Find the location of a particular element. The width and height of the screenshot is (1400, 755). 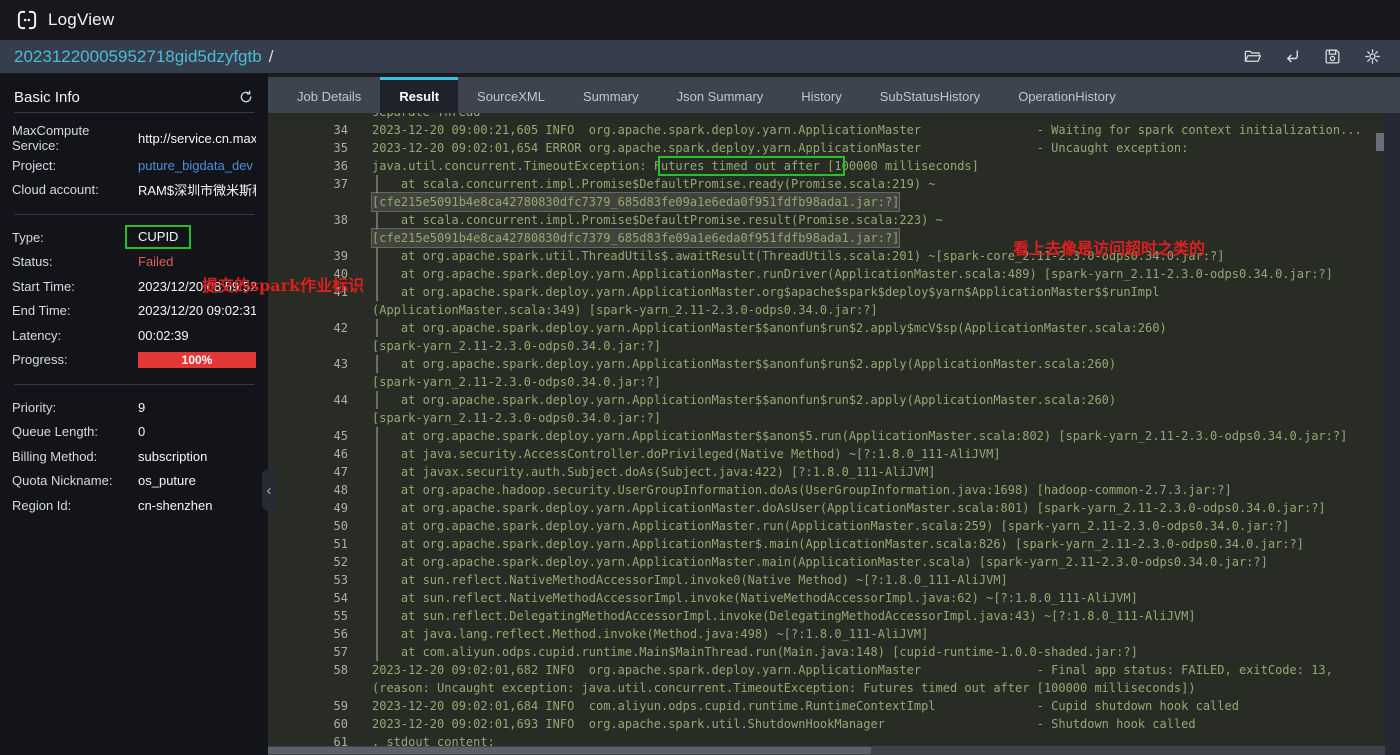

field-label-project: Project: is located at coordinates (34, 165).